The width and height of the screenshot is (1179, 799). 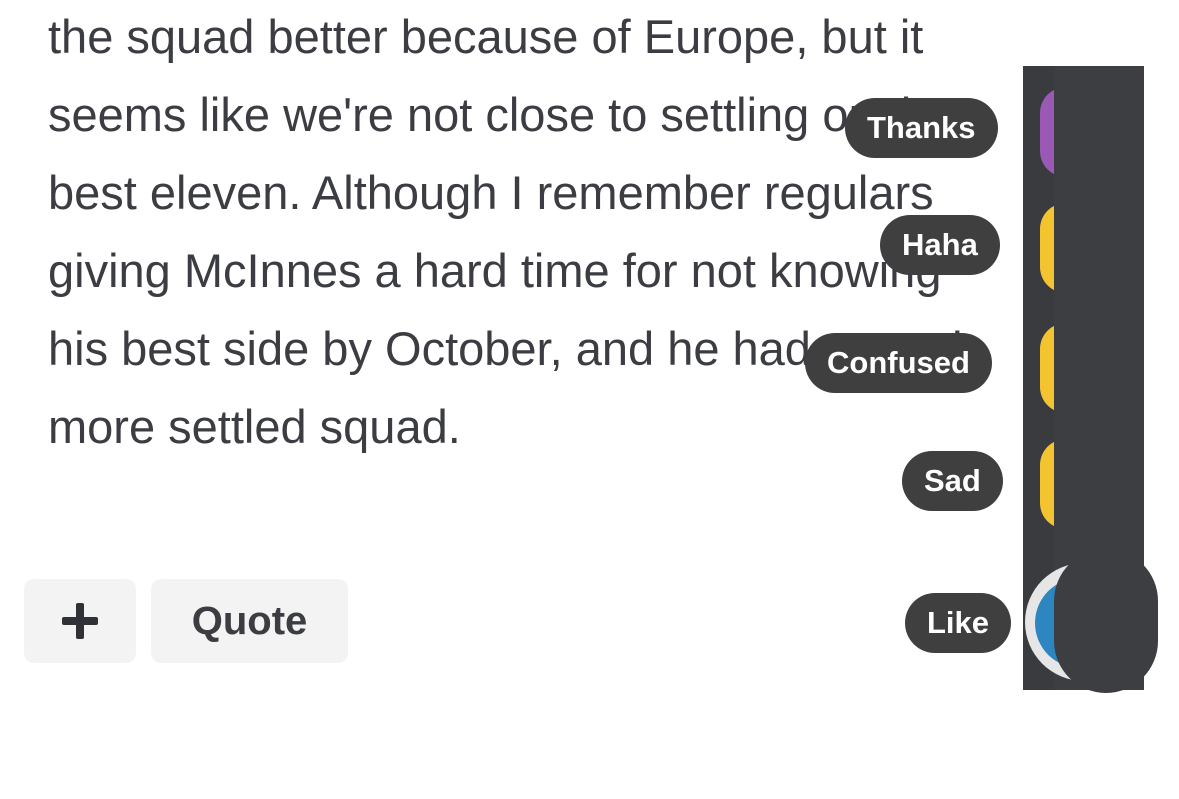 I want to click on add-button, so click(x=80, y=621).